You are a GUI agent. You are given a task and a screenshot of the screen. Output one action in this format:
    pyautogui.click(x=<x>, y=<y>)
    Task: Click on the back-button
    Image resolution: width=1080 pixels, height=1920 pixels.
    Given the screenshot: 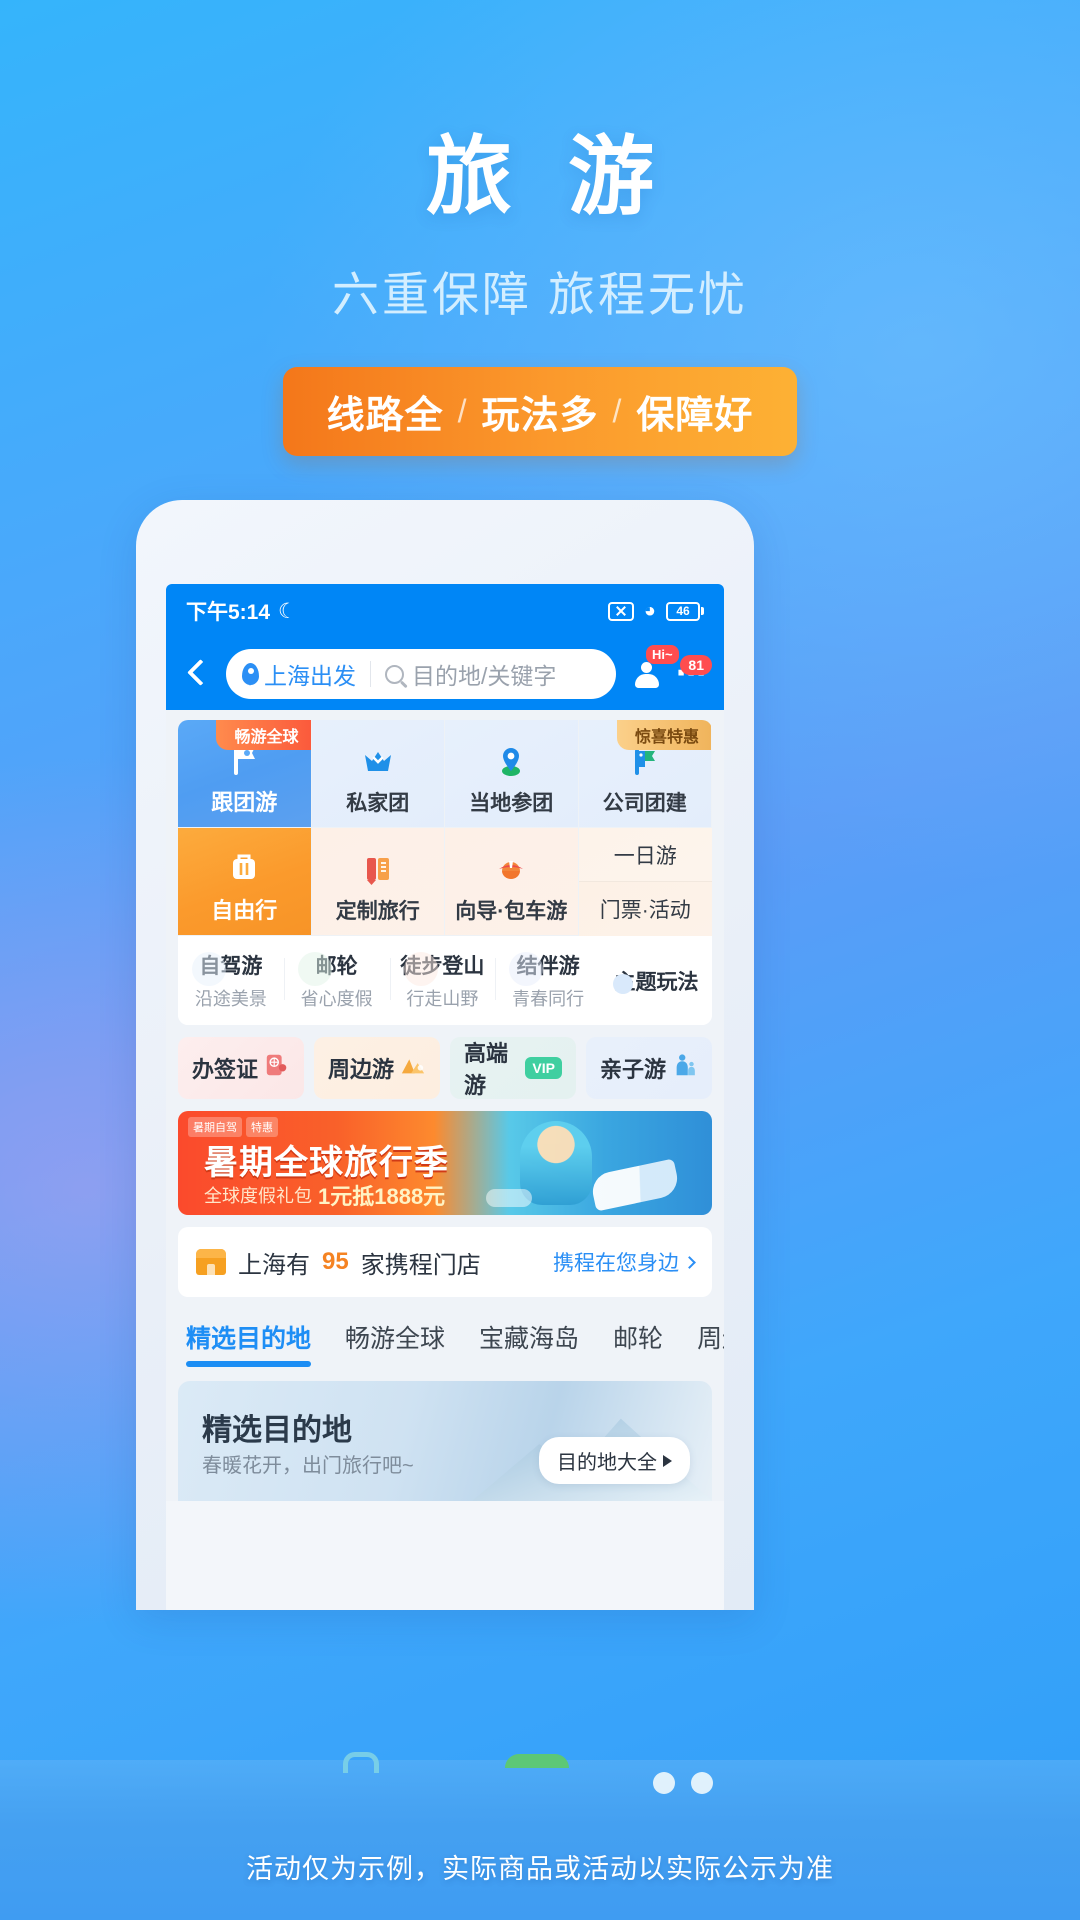 What is the action you would take?
    pyautogui.click(x=197, y=674)
    